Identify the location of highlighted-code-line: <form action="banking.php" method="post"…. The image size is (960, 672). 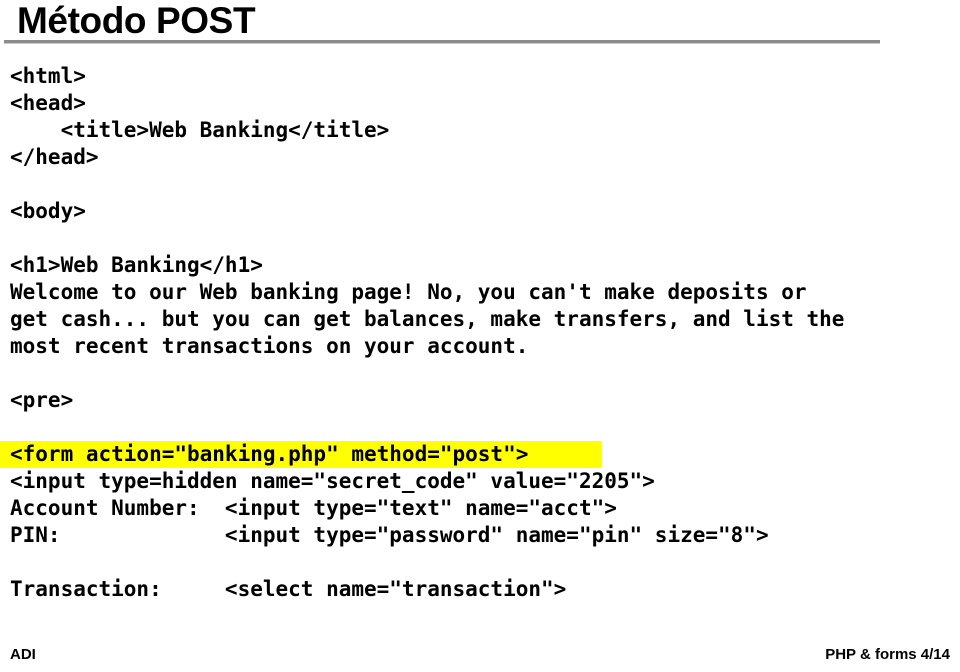
(301, 454).